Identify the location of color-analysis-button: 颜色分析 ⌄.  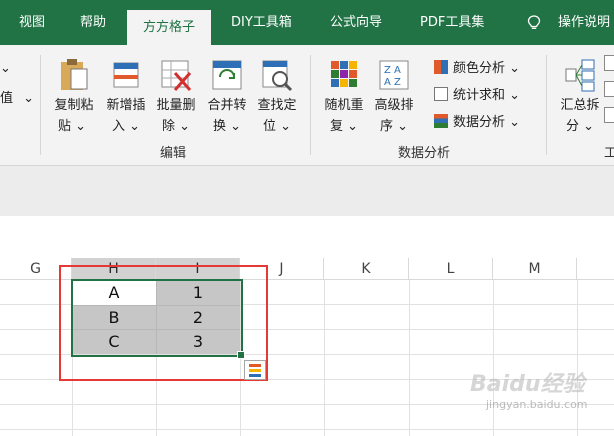
(477, 66).